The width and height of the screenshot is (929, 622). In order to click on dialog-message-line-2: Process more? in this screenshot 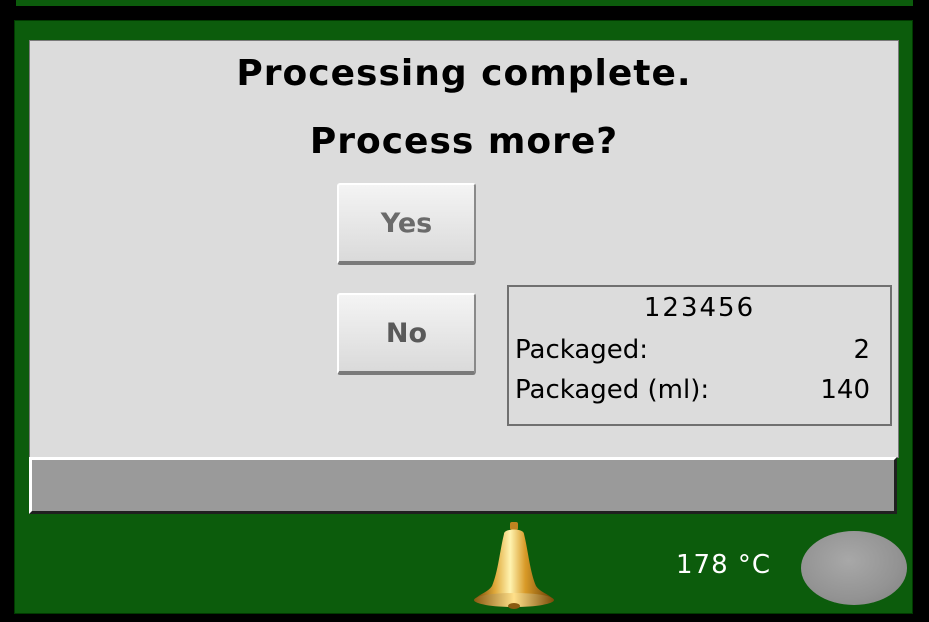, I will do `click(464, 141)`.